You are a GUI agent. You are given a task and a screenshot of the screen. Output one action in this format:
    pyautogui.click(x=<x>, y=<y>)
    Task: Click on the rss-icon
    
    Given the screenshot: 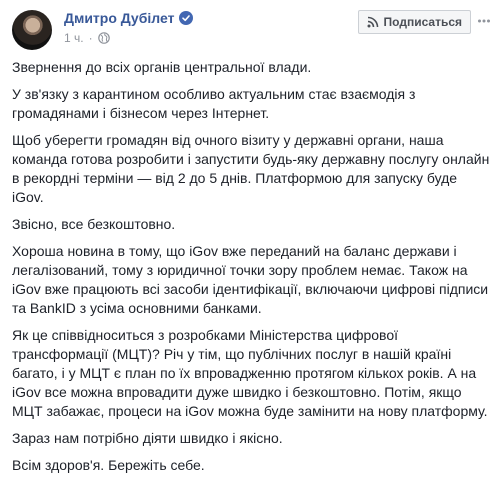 What is the action you would take?
    pyautogui.click(x=373, y=22)
    